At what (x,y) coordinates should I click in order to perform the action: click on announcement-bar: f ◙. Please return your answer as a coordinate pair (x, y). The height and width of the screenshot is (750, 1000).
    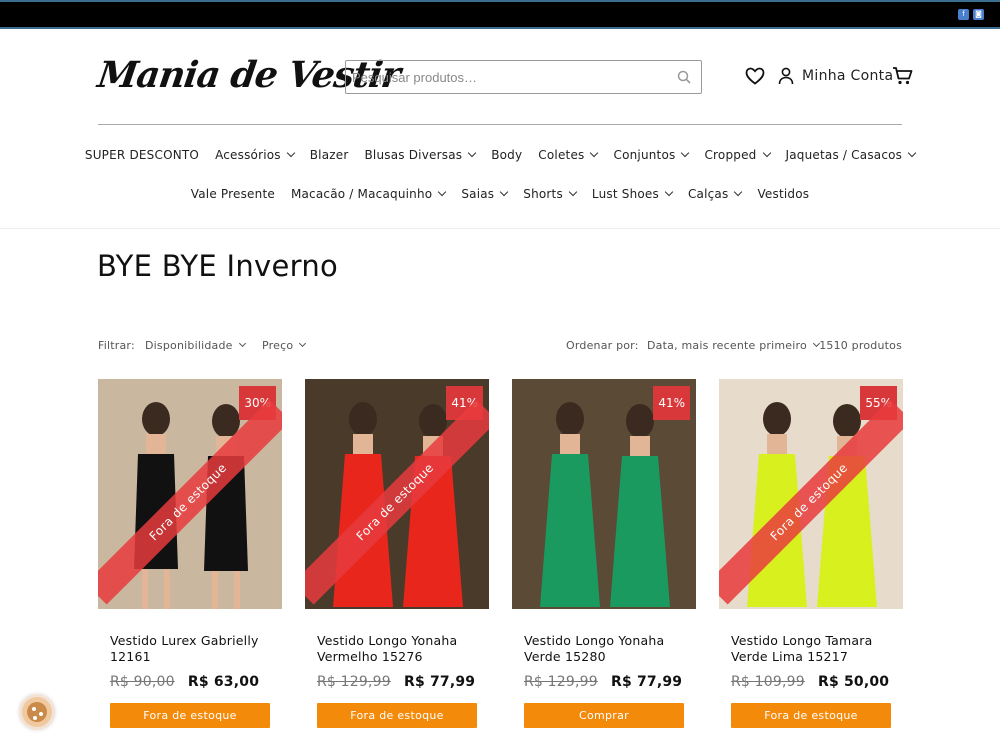
    Looking at the image, I should click on (500, 14).